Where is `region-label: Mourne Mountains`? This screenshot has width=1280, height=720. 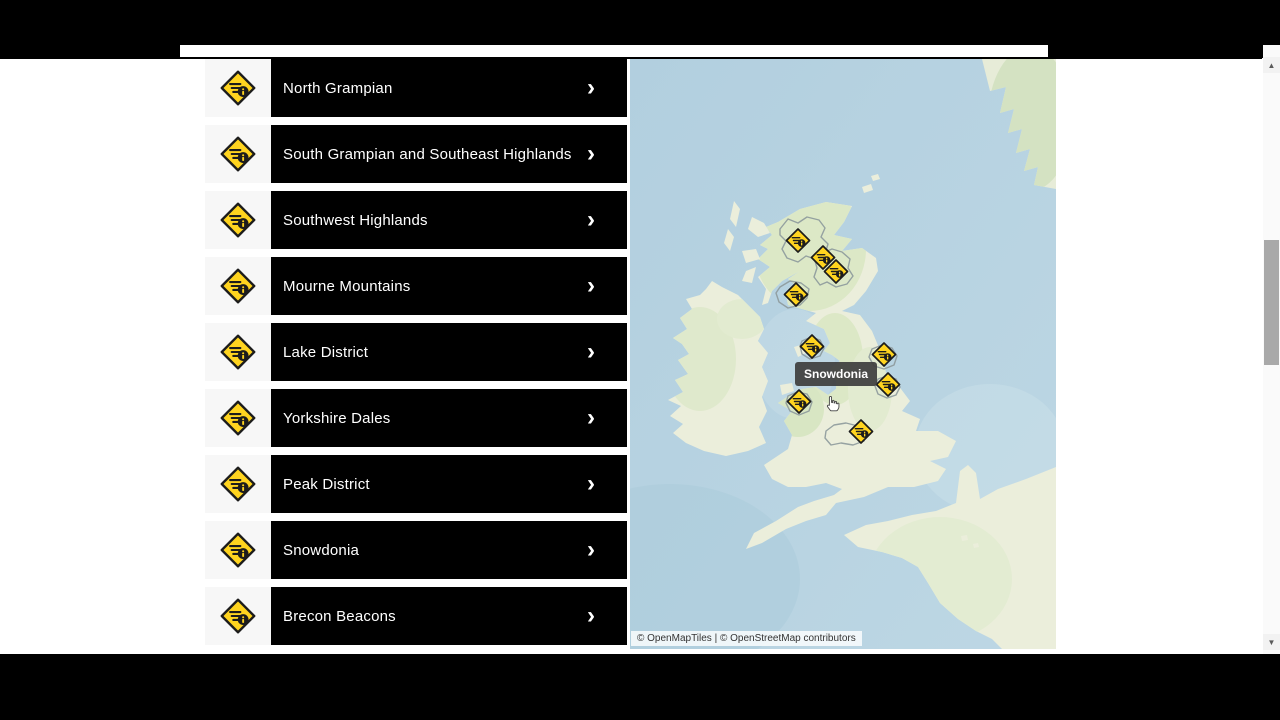 region-label: Mourne Mountains is located at coordinates (347, 286).